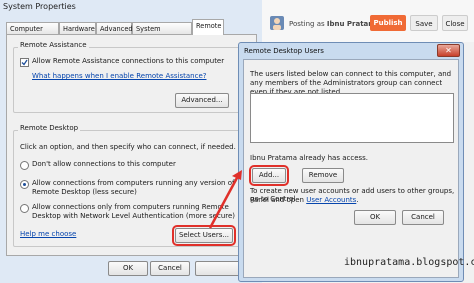 Image resolution: width=474 pixels, height=283 pixels. I want to click on person-icon, so click(277, 24).